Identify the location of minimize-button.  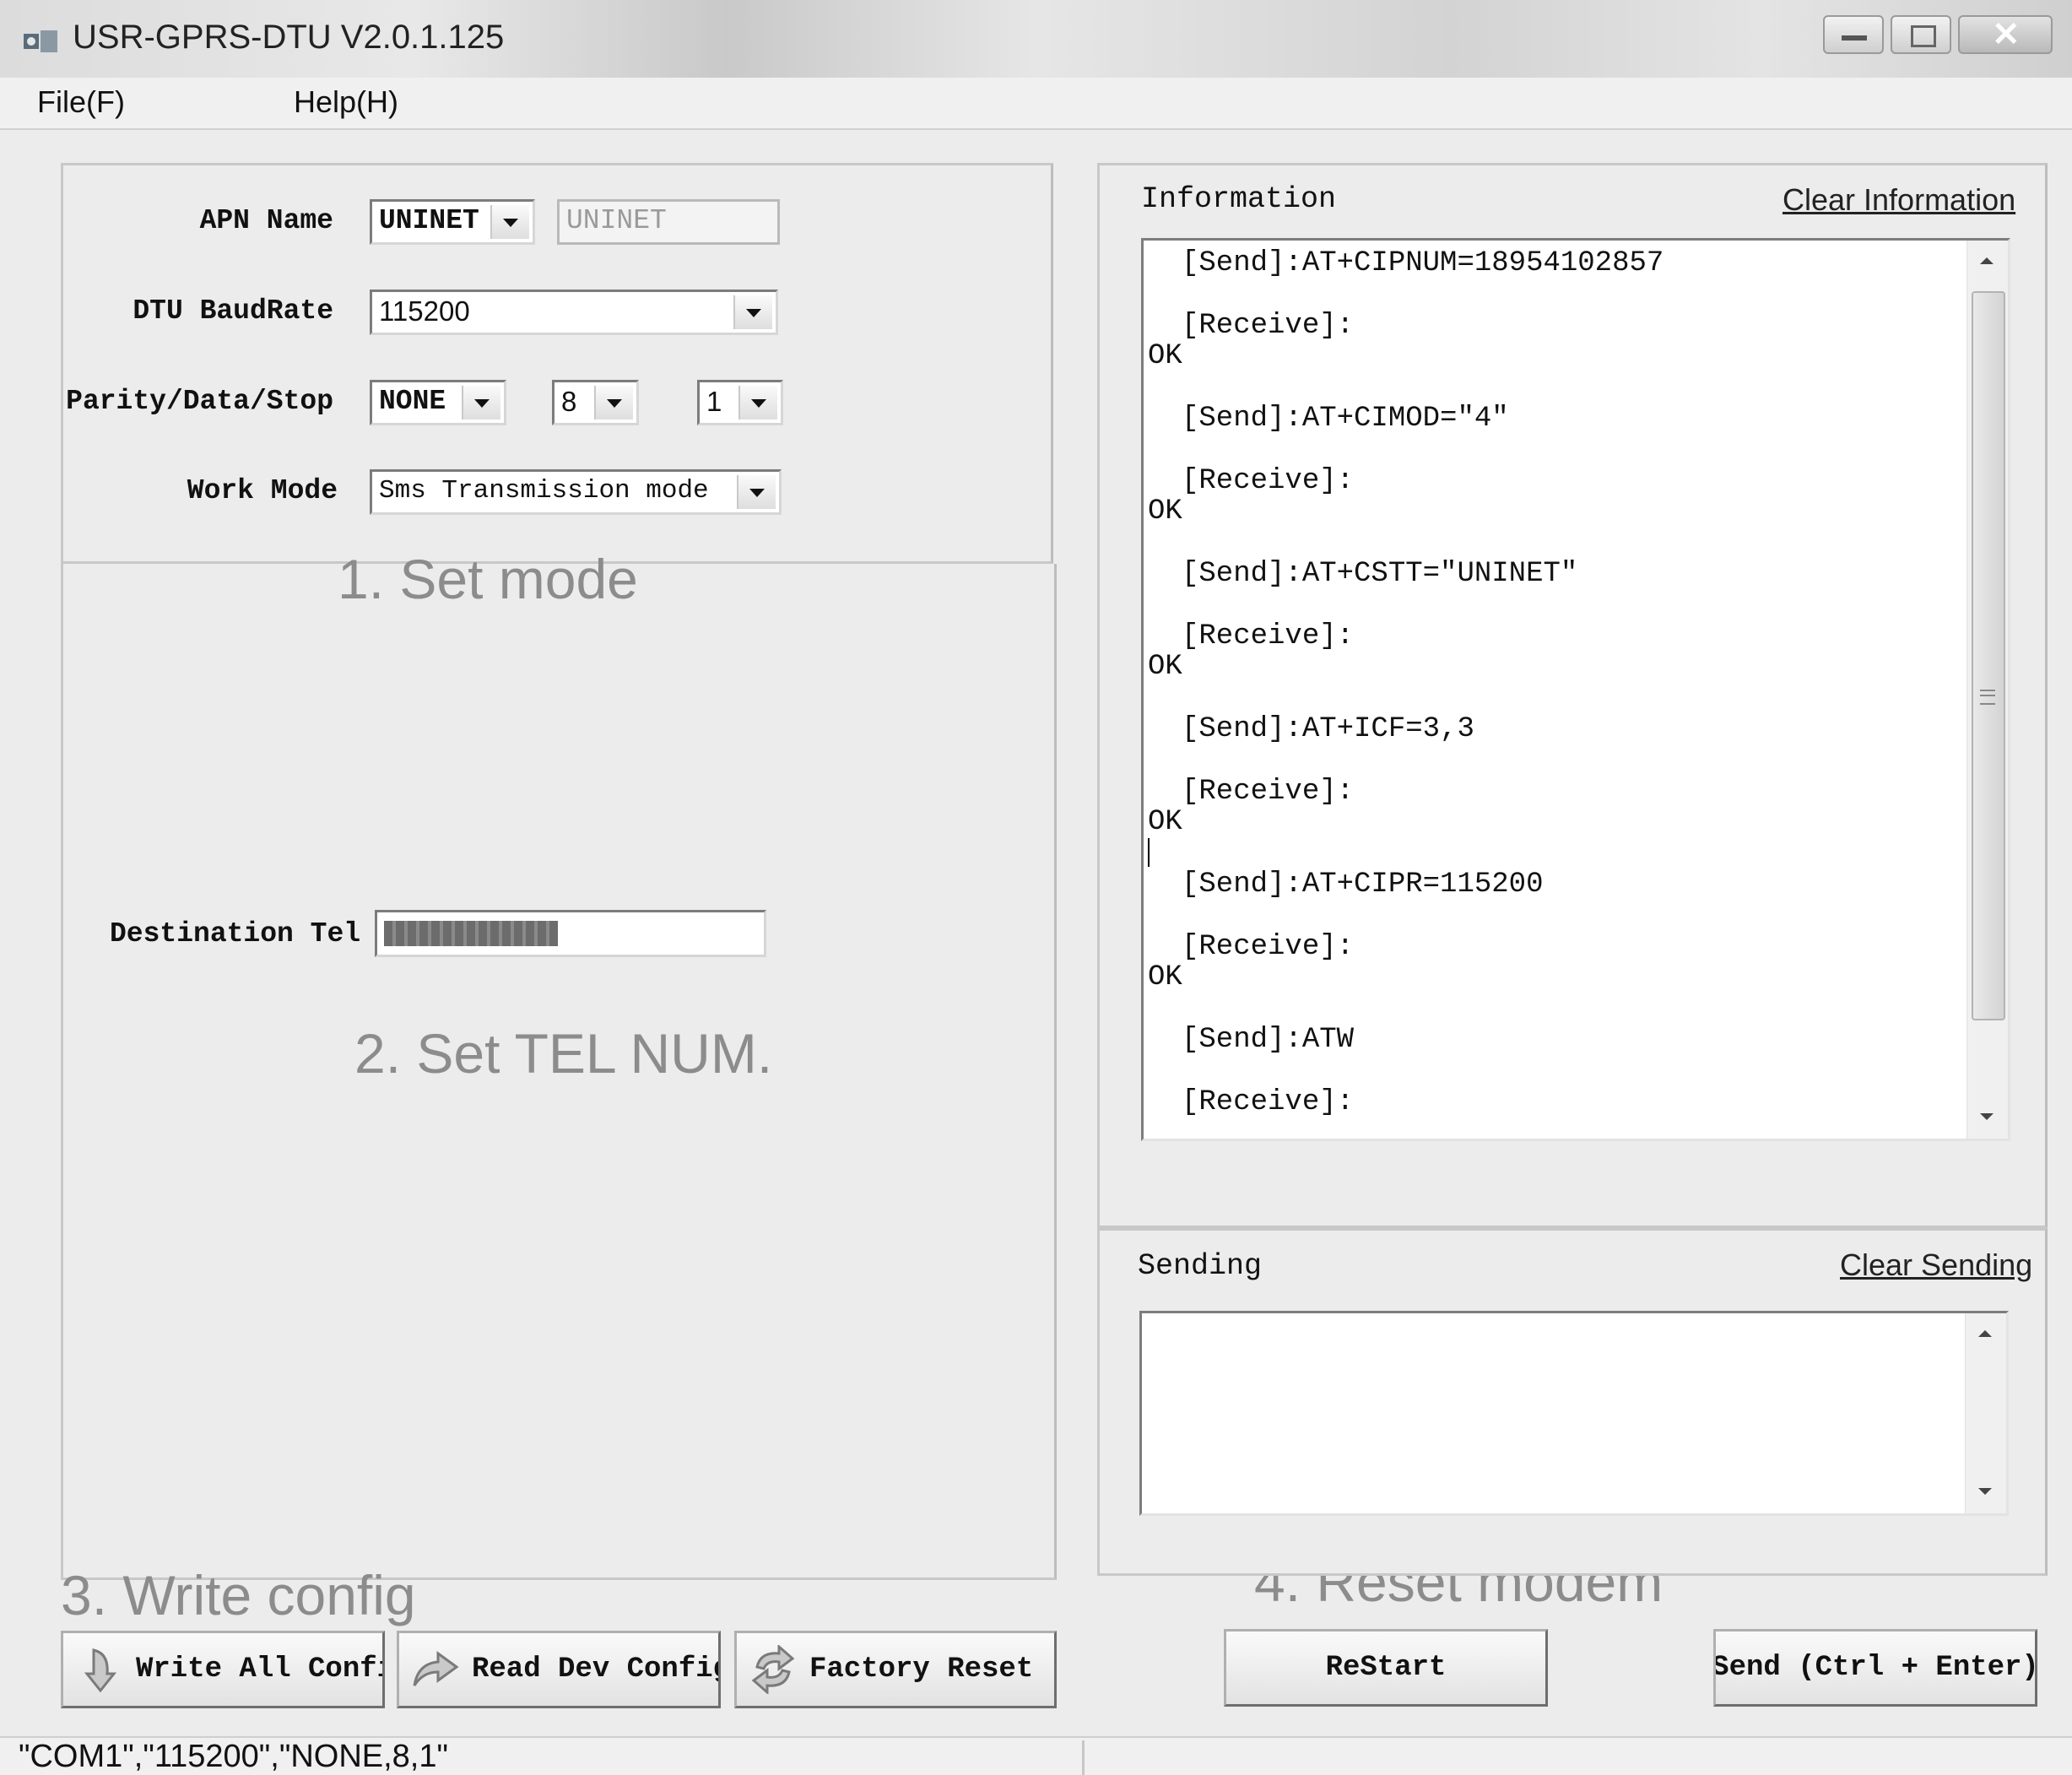
(1853, 34).